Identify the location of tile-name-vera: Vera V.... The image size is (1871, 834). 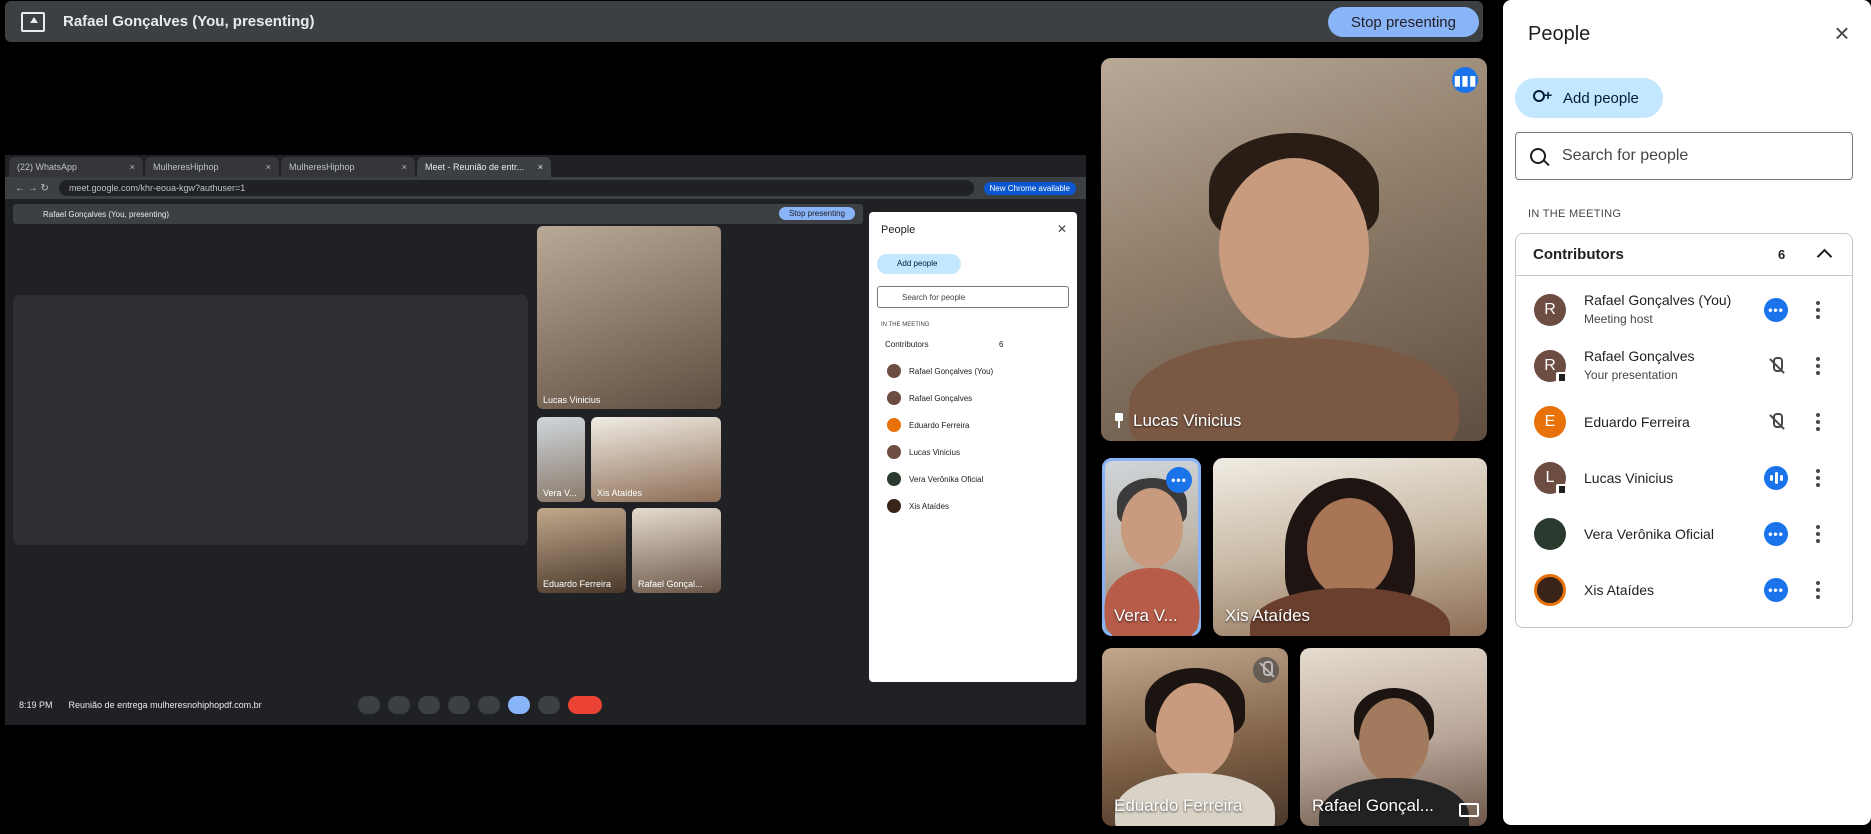
(1146, 615).